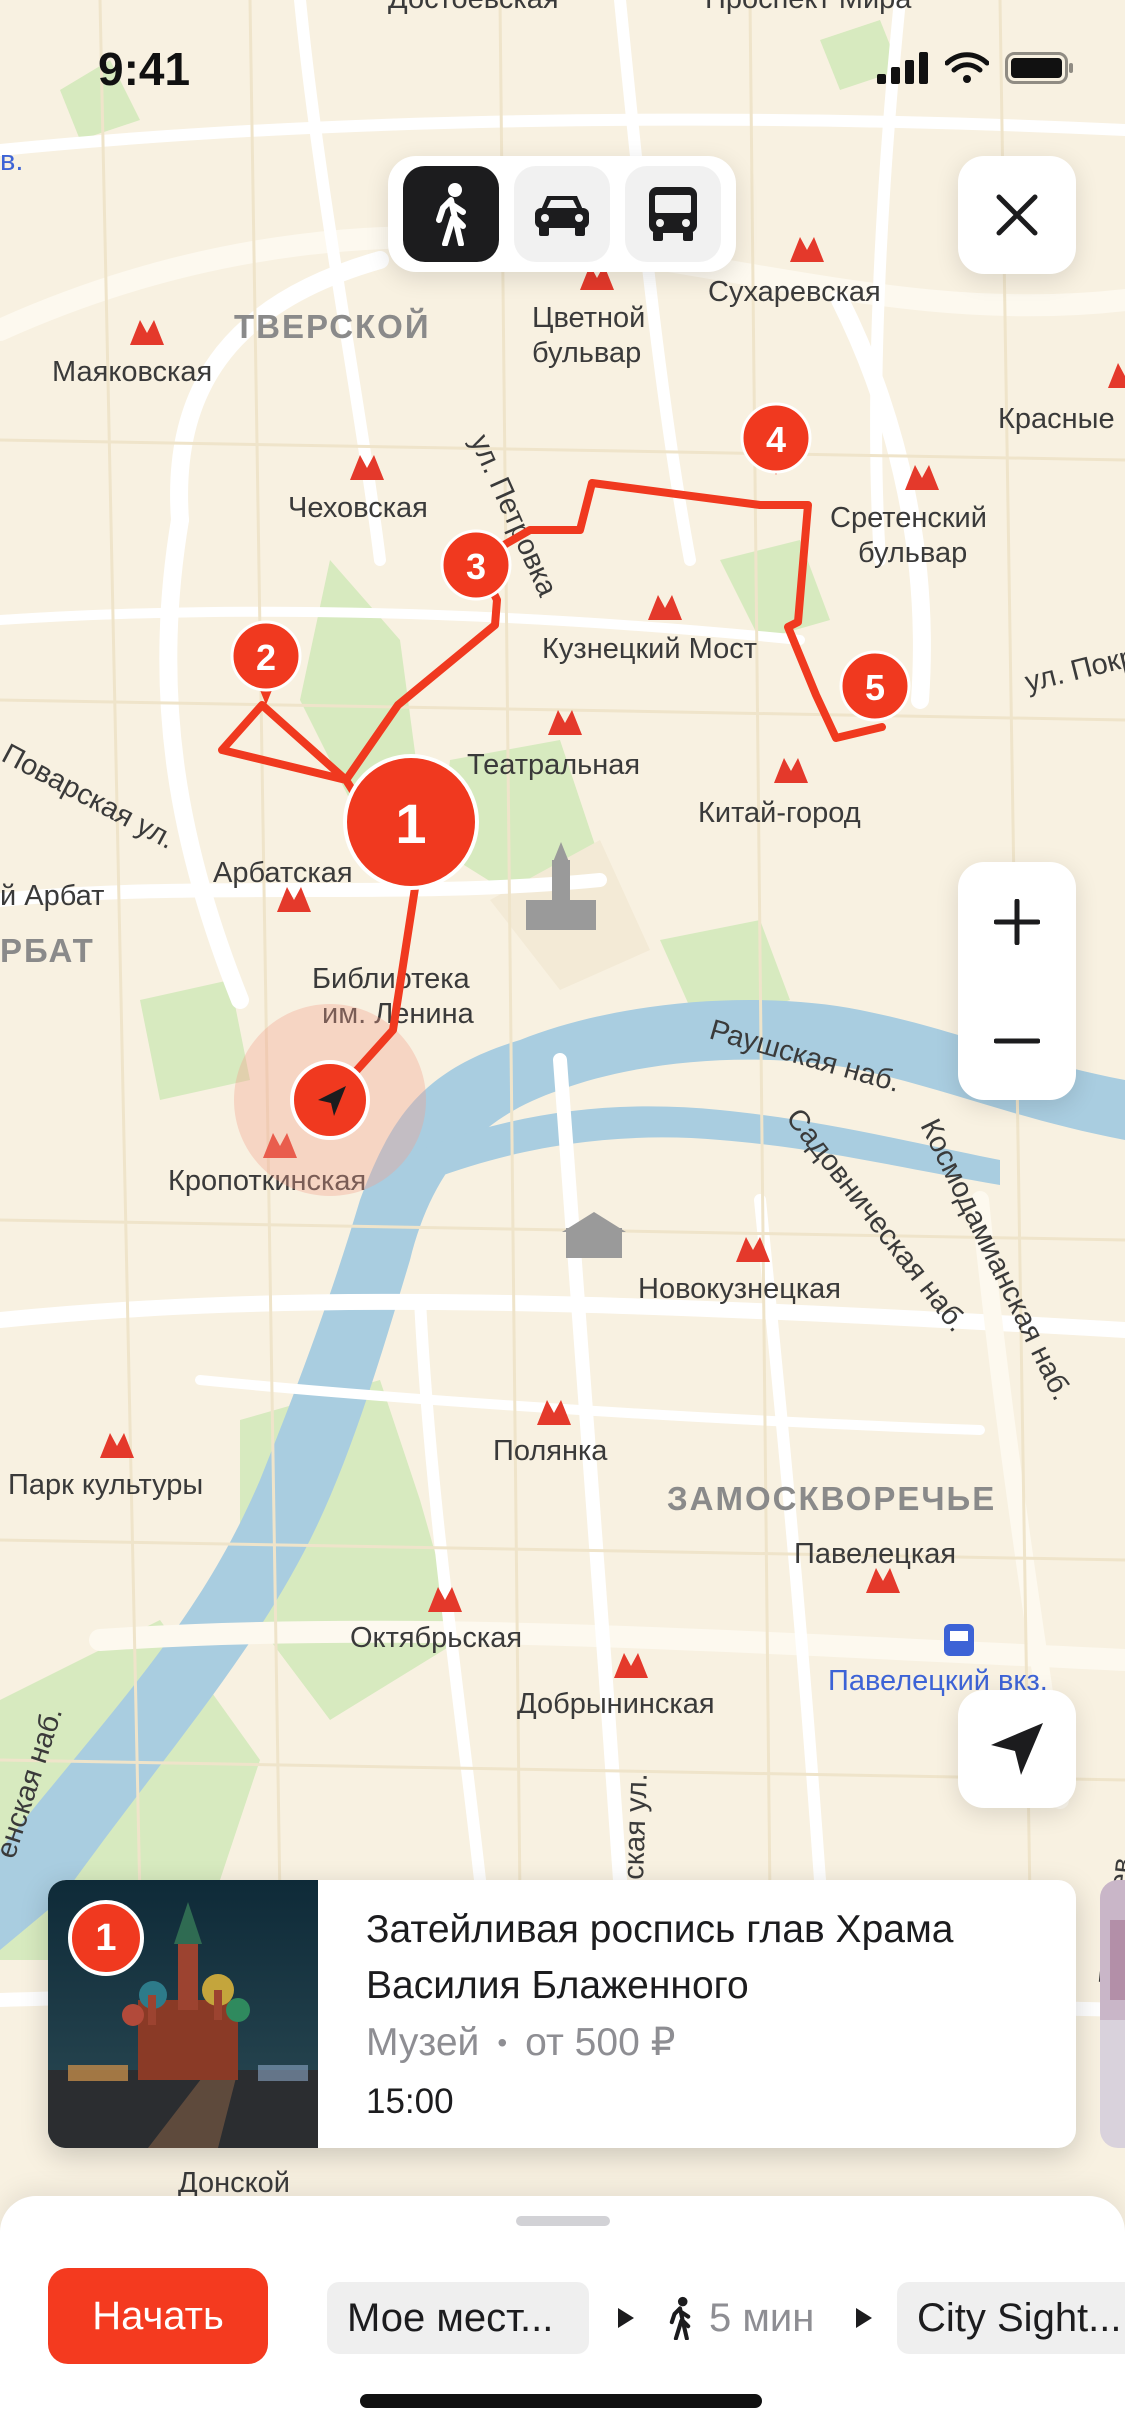 This screenshot has height=2436, width=1125. Describe the element at coordinates (358, 508) in the screenshot. I see `map-label: Чеховская` at that location.